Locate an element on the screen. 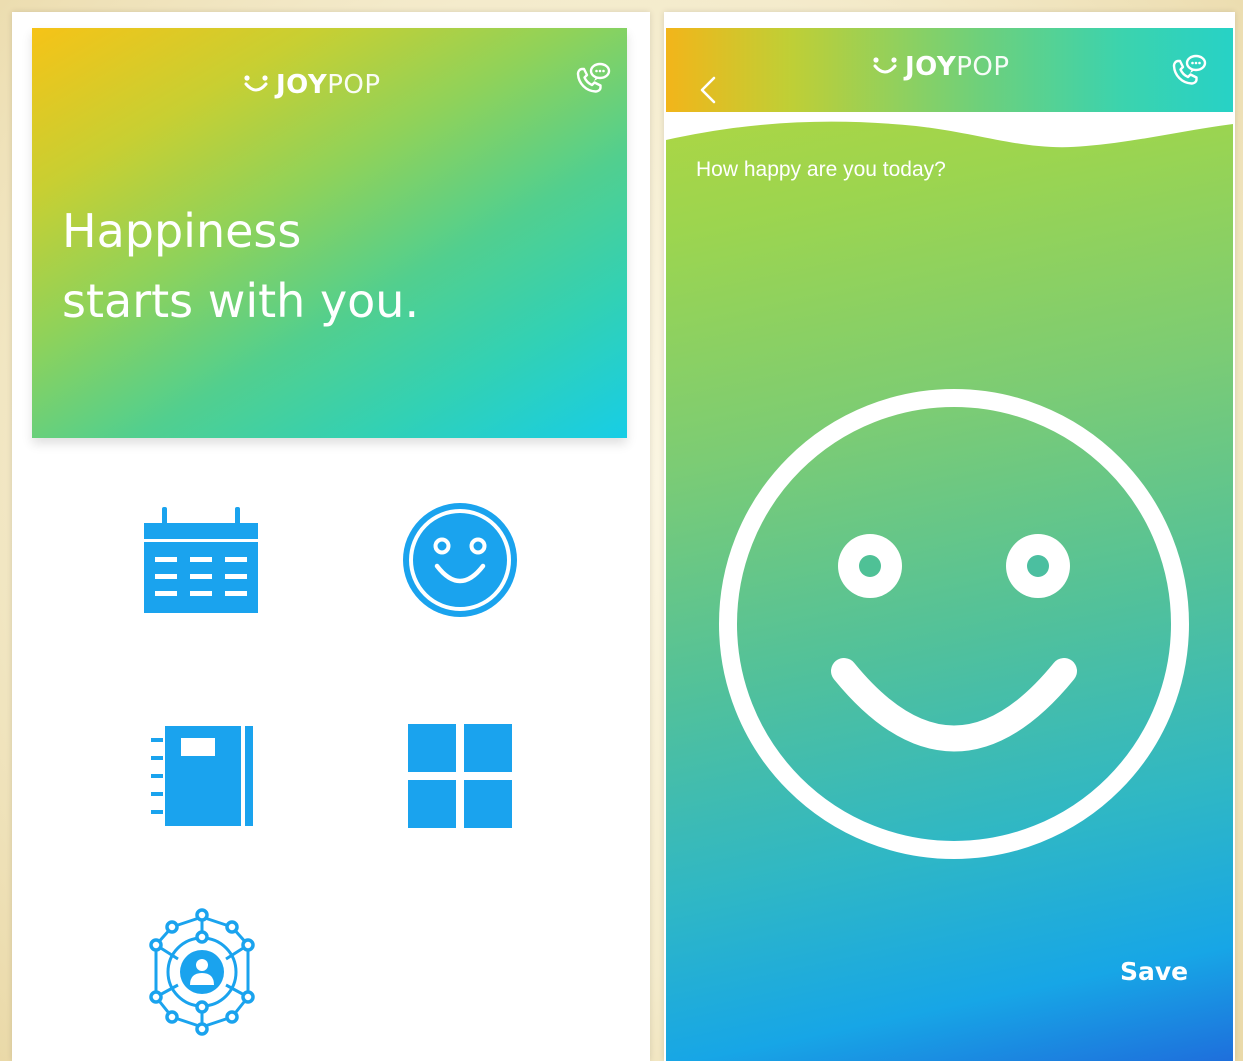 The image size is (1243, 1061). support-network-icon is located at coordinates (202, 972).